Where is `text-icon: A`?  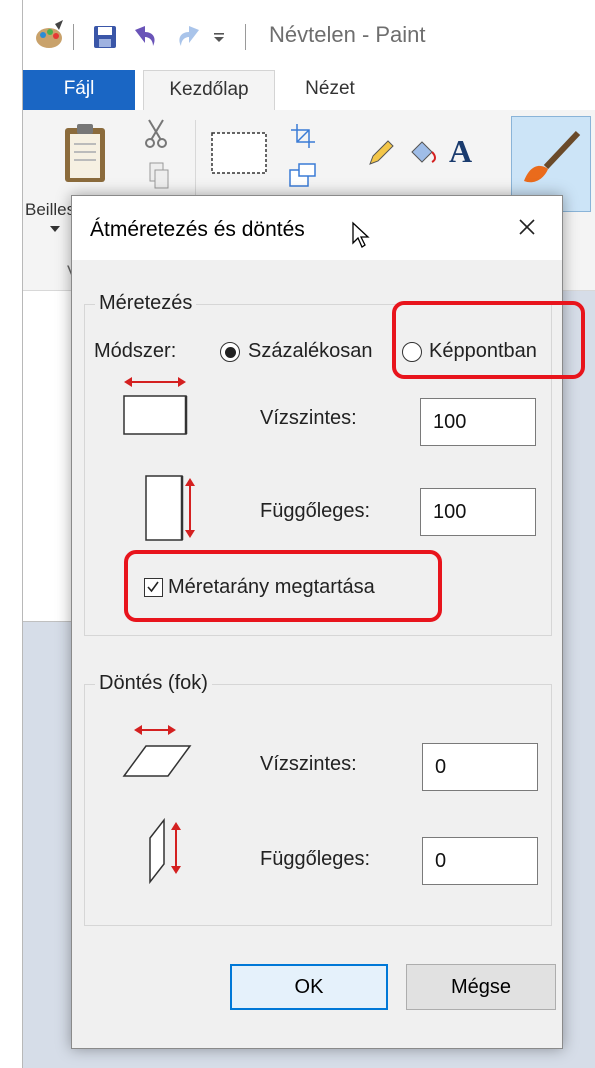 text-icon: A is located at coordinates (461, 151).